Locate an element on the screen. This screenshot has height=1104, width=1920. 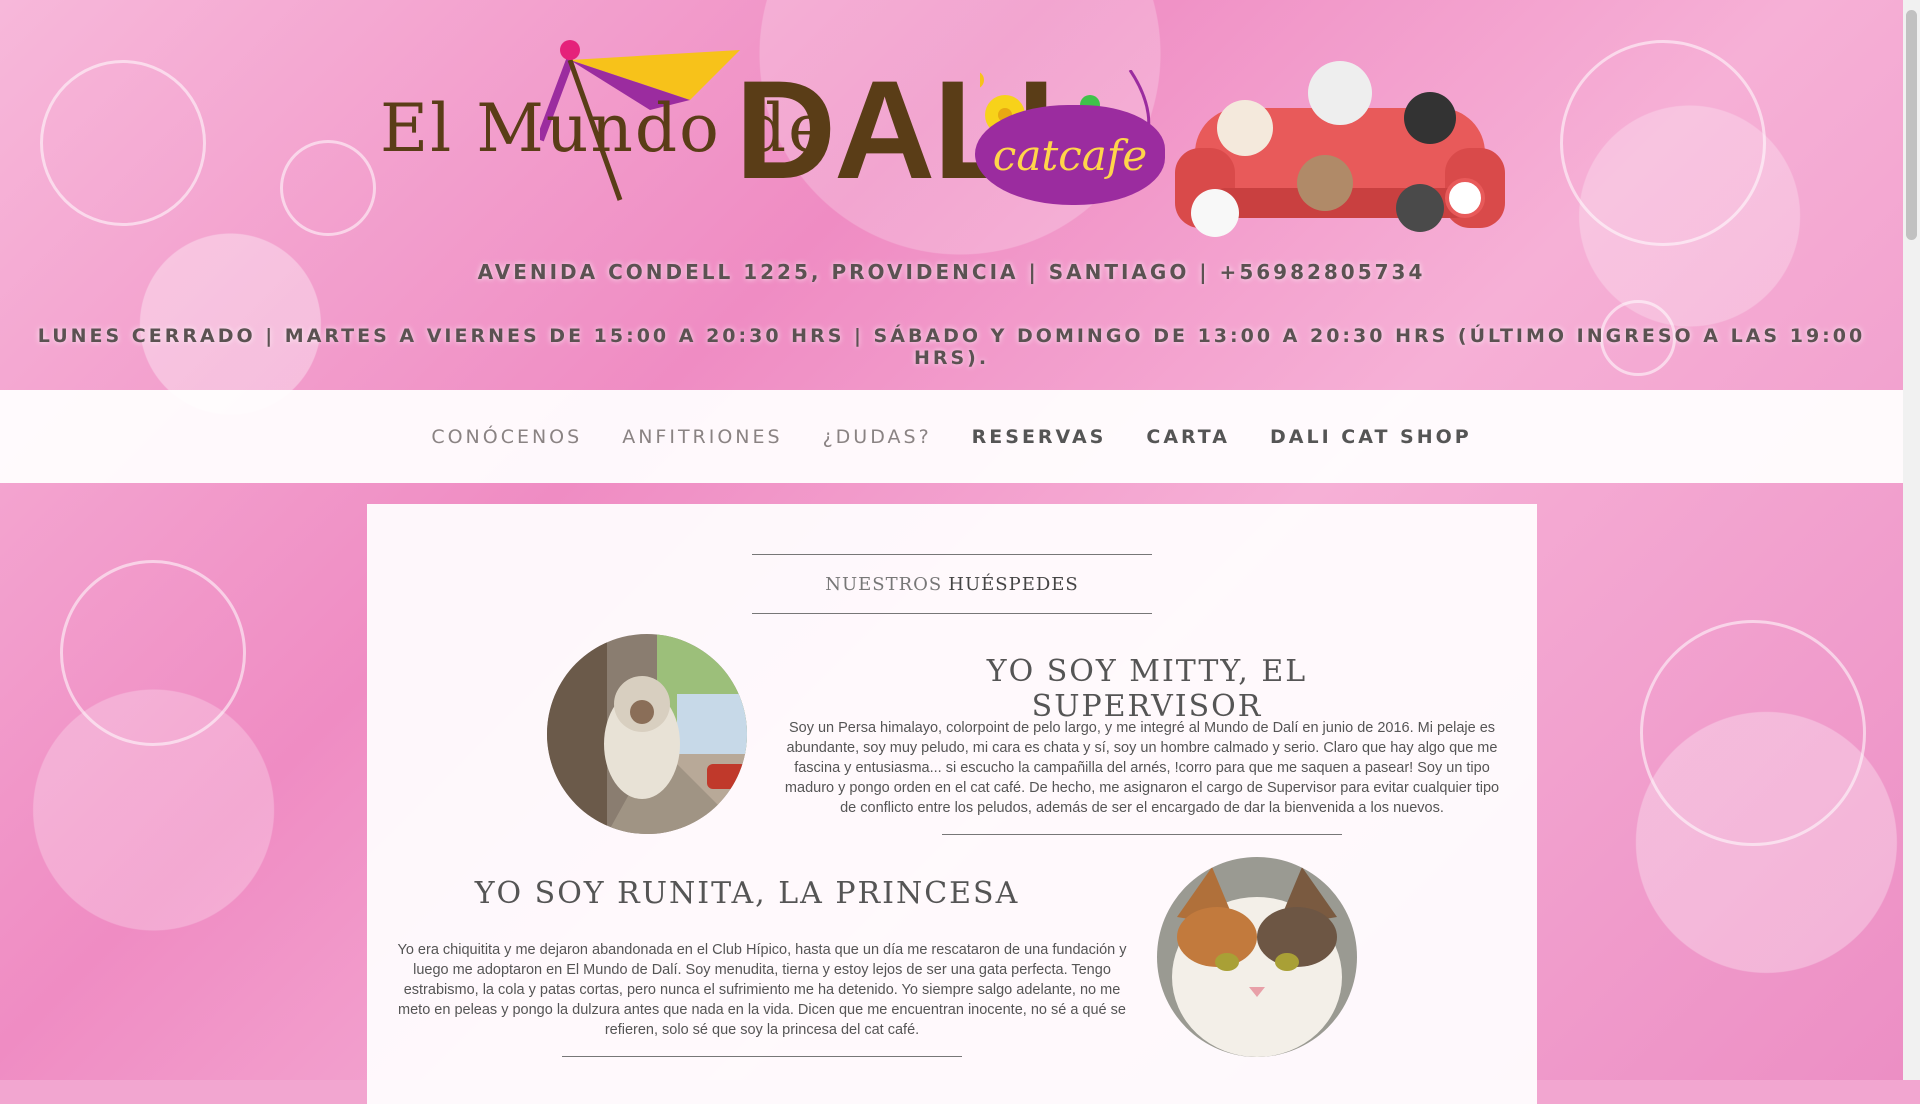
logo-badge-catcafe: catcafe is located at coordinates (1070, 155).